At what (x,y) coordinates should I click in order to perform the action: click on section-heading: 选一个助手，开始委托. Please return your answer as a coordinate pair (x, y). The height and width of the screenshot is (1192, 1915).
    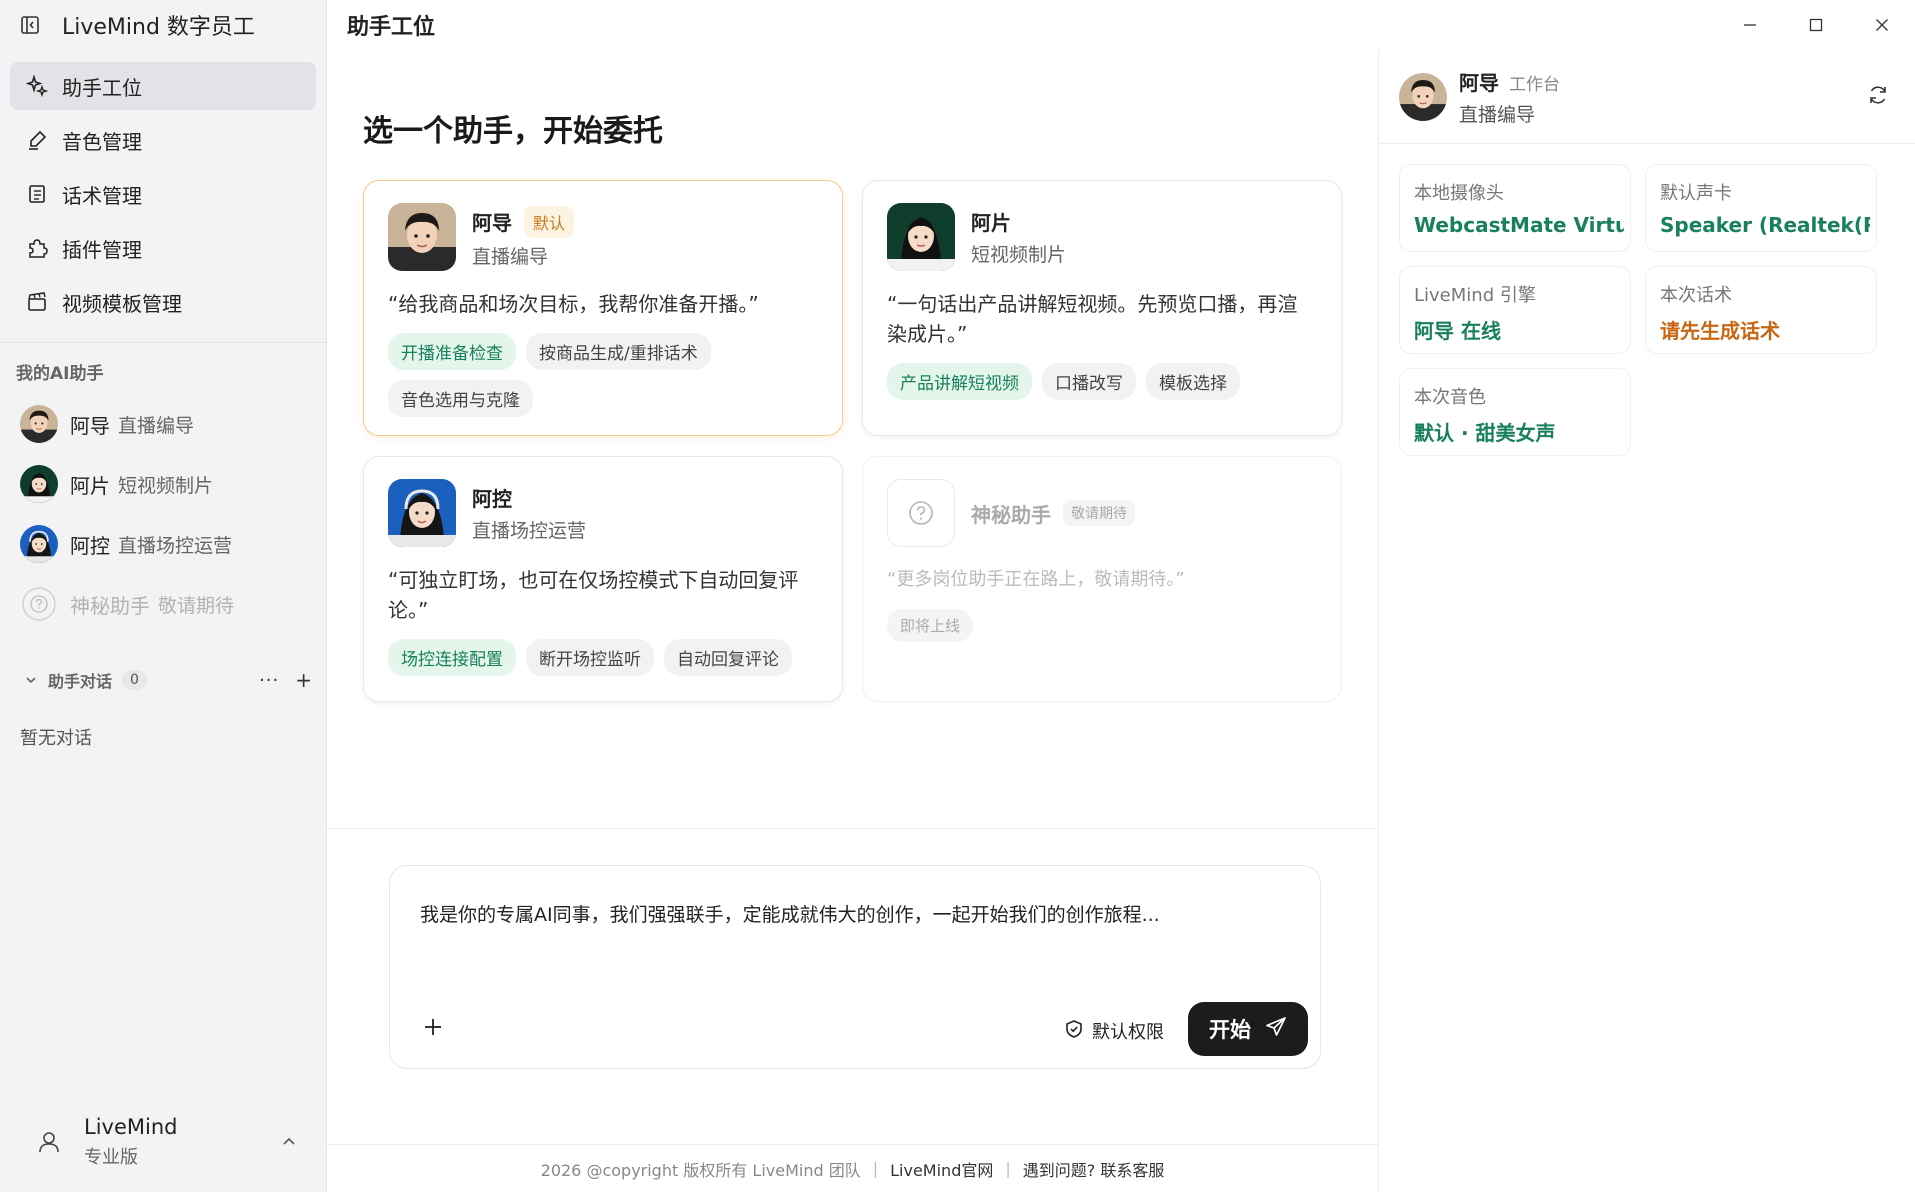
    Looking at the image, I should click on (513, 131).